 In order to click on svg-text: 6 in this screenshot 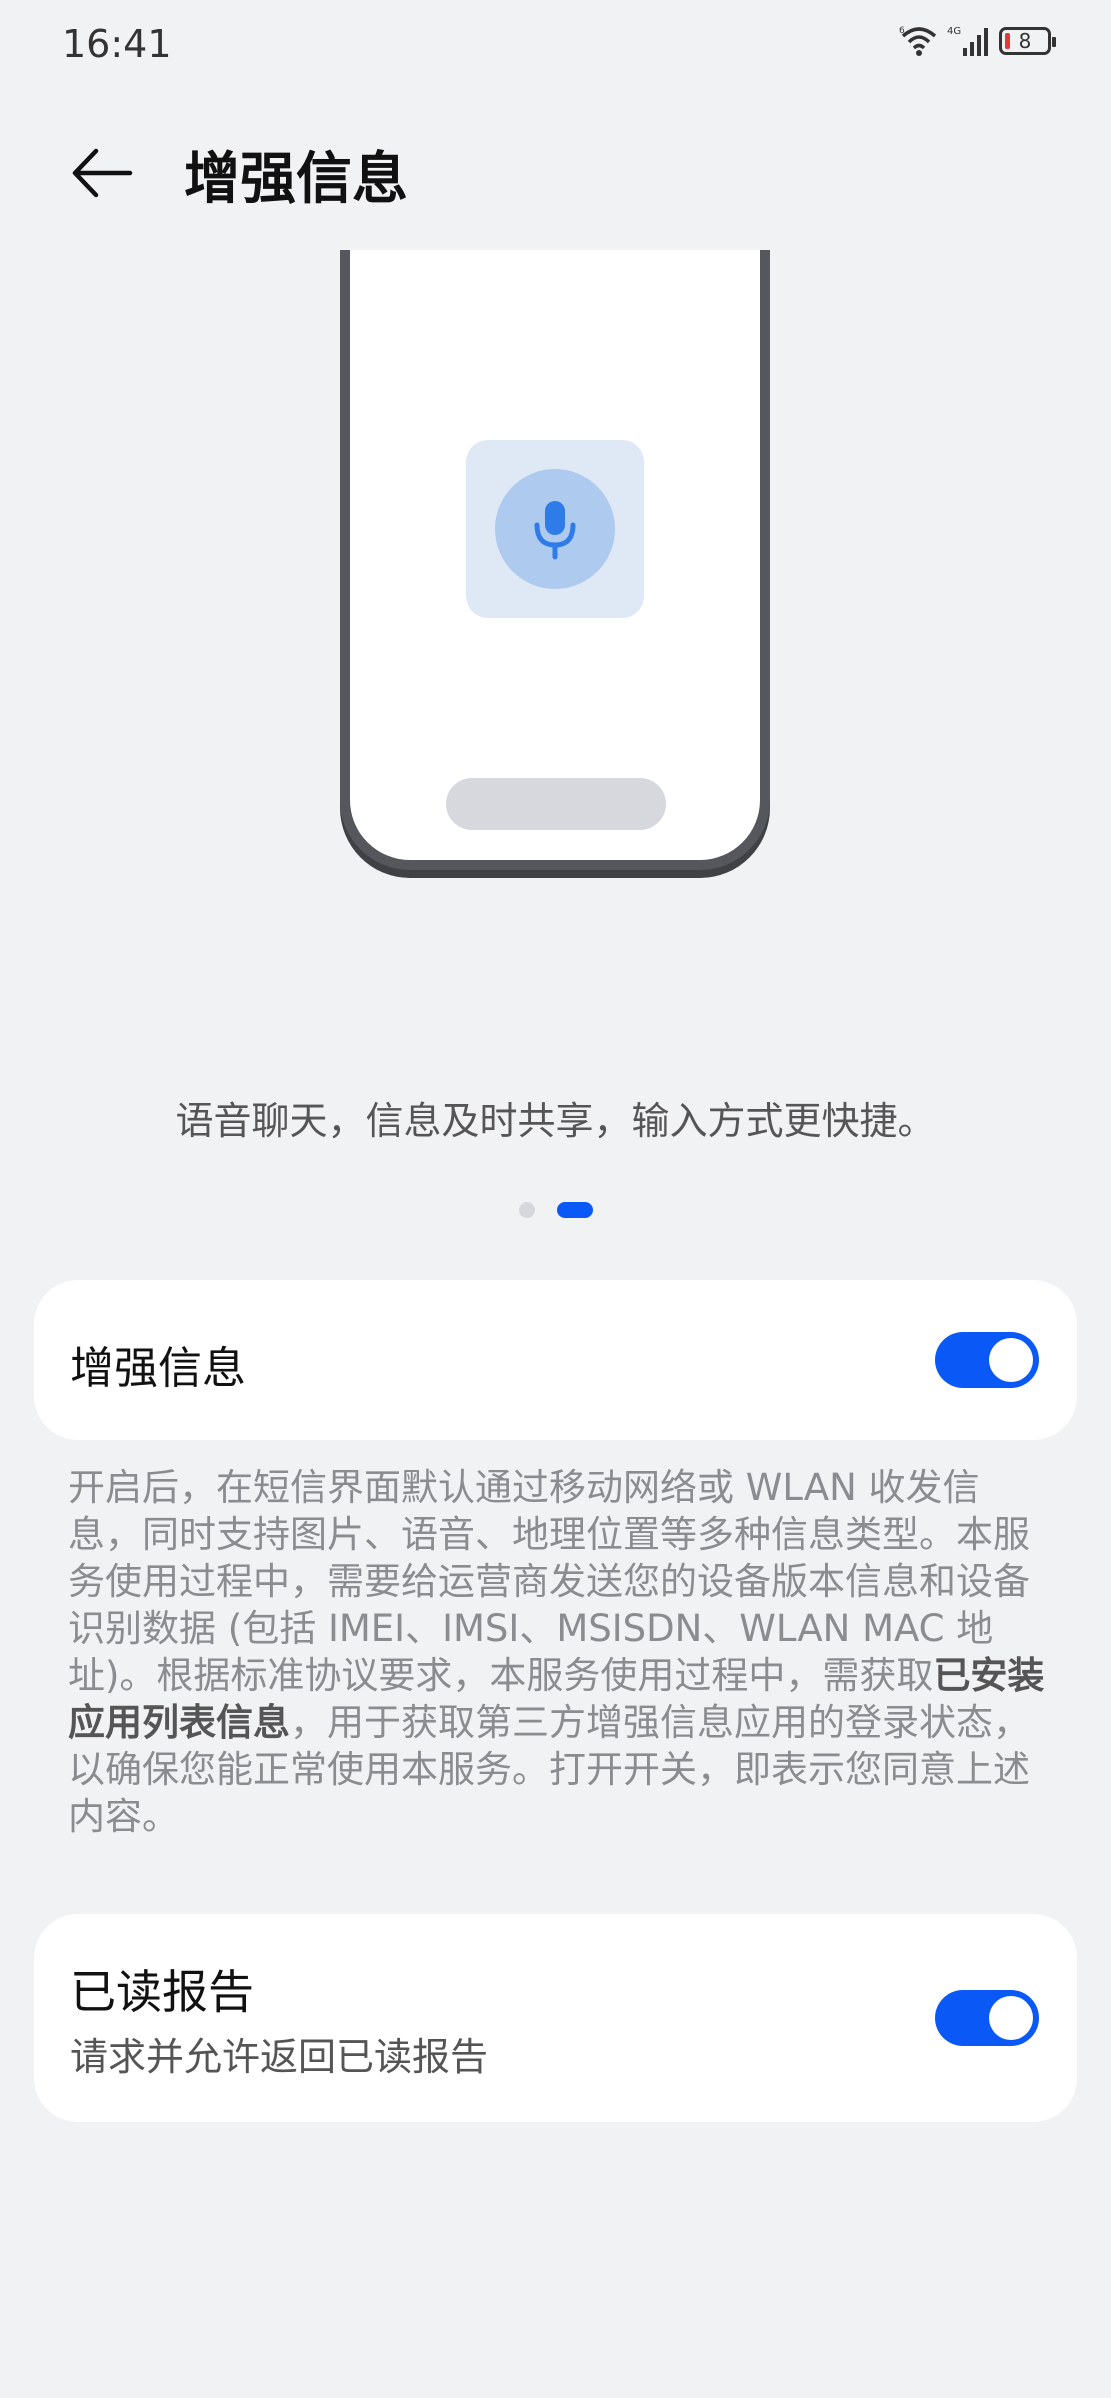, I will do `click(902, 31)`.